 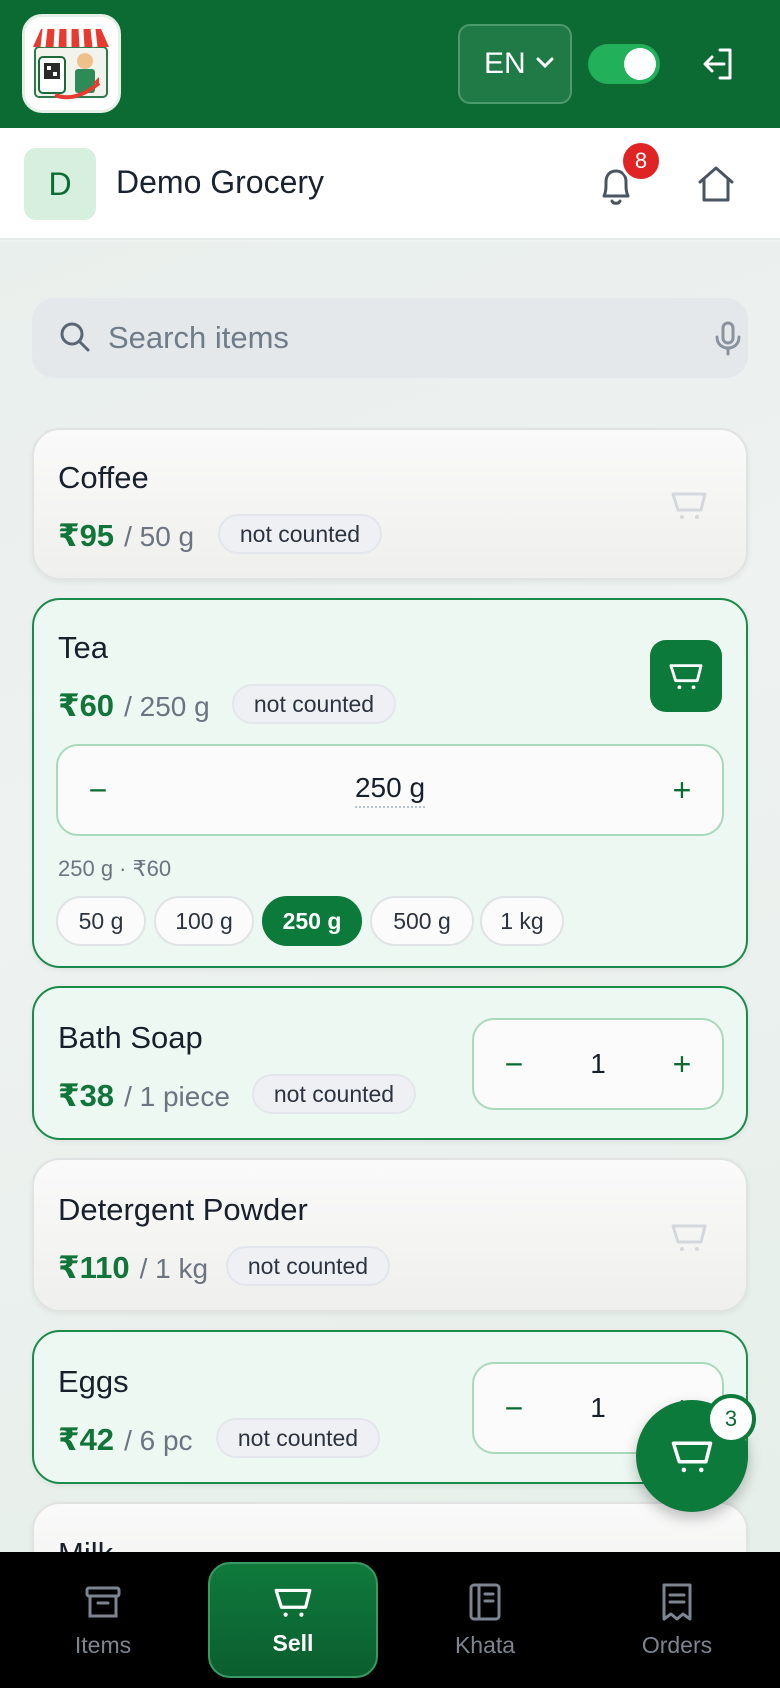 What do you see at coordinates (641, 161) in the screenshot?
I see `notification-badge: 8` at bounding box center [641, 161].